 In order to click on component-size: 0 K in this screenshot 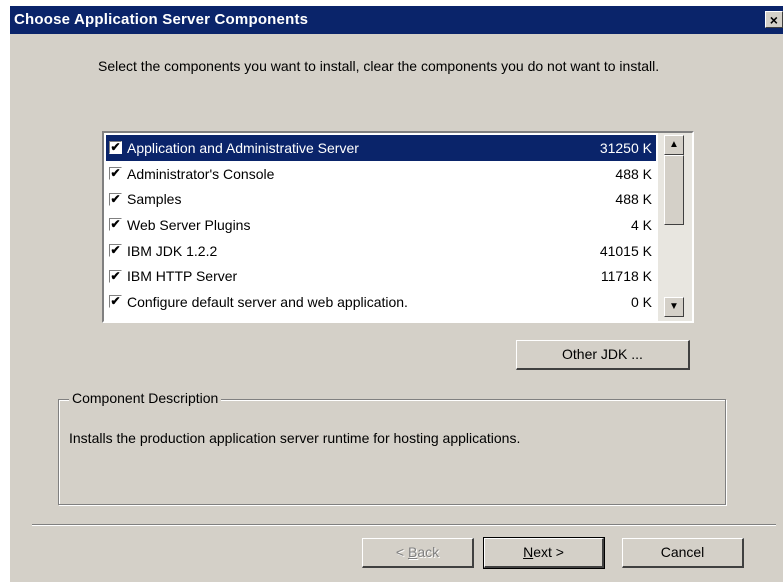, I will do `click(641, 301)`.